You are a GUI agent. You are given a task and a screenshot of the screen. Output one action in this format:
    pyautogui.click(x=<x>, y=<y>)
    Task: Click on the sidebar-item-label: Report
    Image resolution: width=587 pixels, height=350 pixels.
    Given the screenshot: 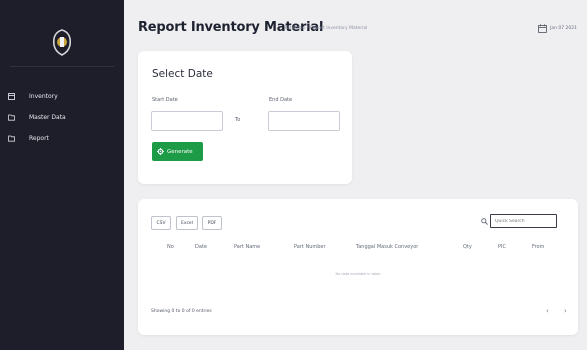 What is the action you would take?
    pyautogui.click(x=39, y=138)
    